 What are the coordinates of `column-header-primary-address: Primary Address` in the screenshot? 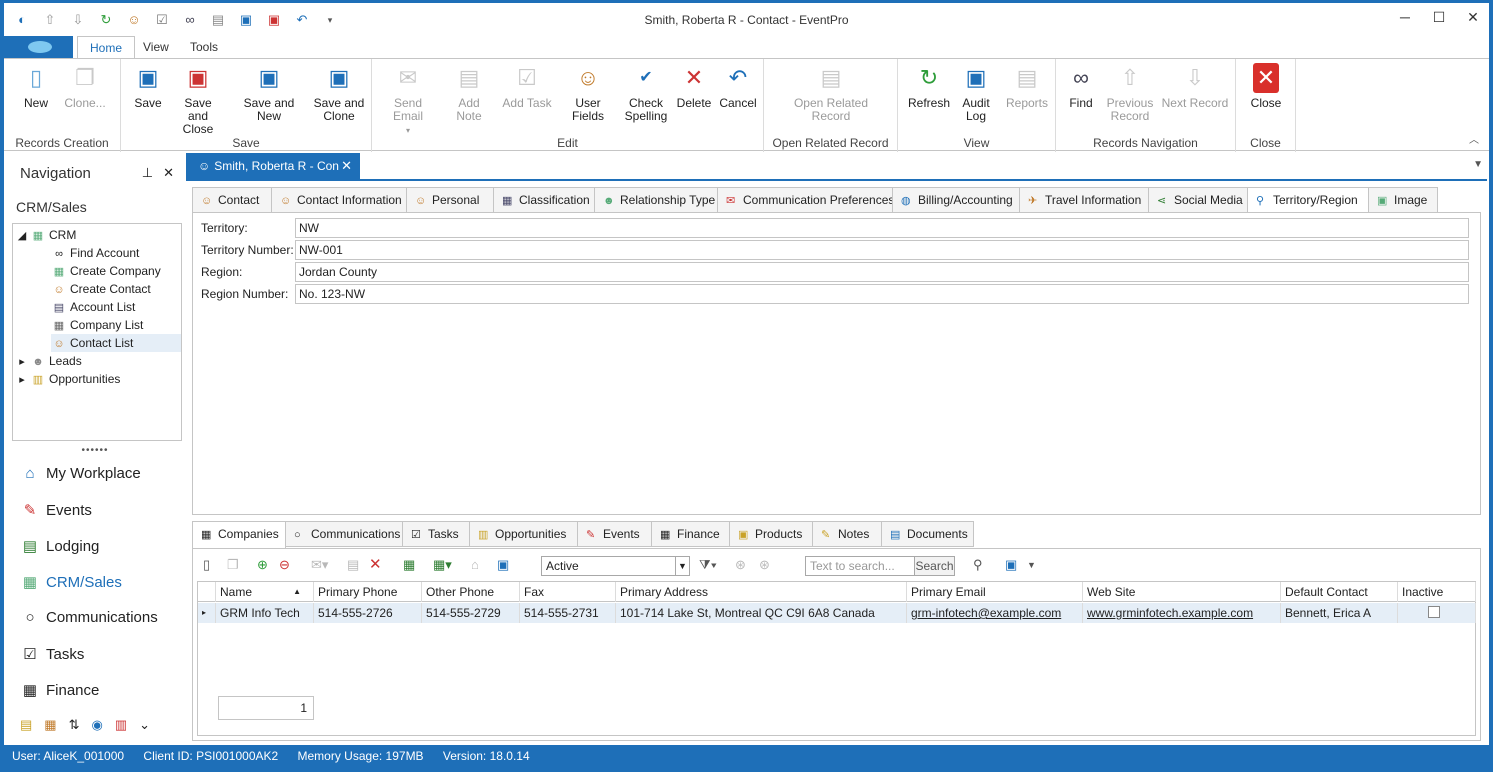 It's located at (761, 592).